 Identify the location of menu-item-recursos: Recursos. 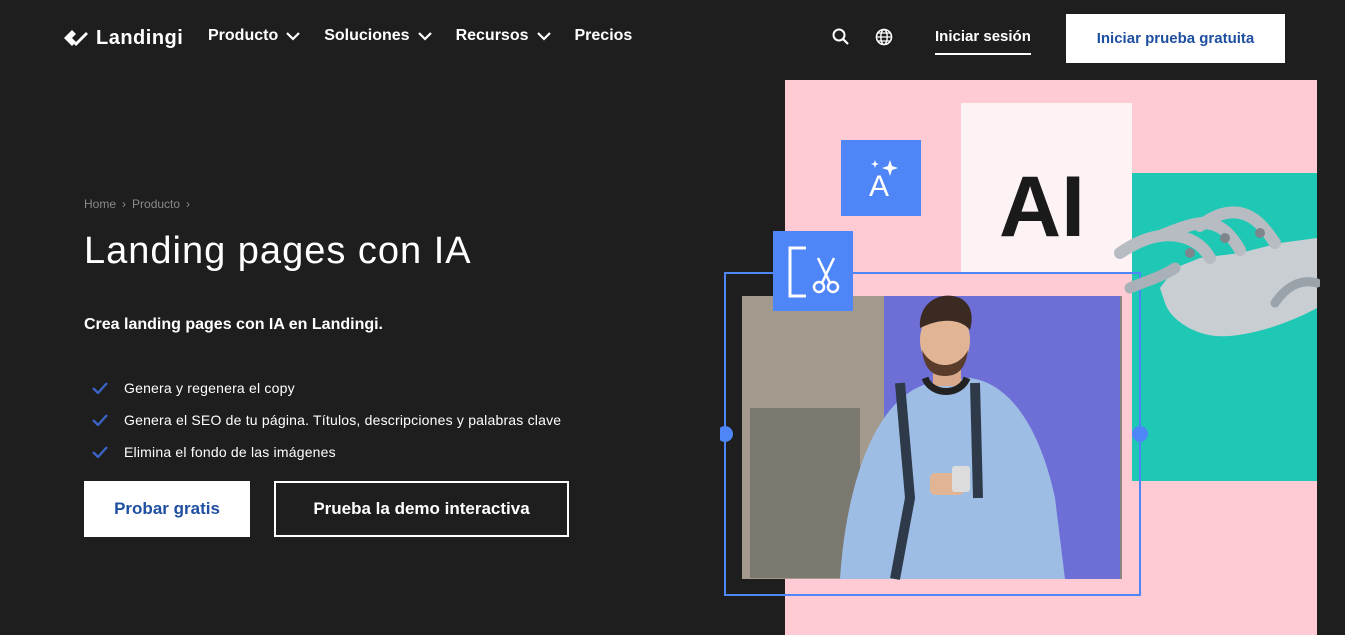
(503, 36).